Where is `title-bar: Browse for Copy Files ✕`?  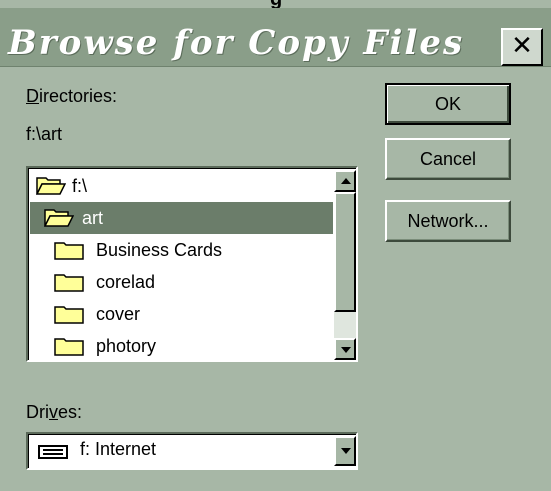
title-bar: Browse for Copy Files ✕ is located at coordinates (275, 37).